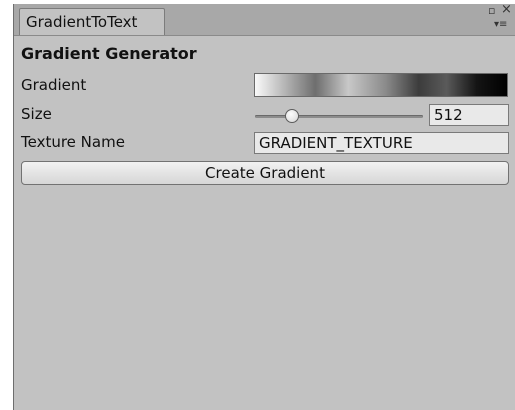 The height and width of the screenshot is (410, 515). Describe the element at coordinates (491, 10) in the screenshot. I see `maximize-icon: ▫` at that location.